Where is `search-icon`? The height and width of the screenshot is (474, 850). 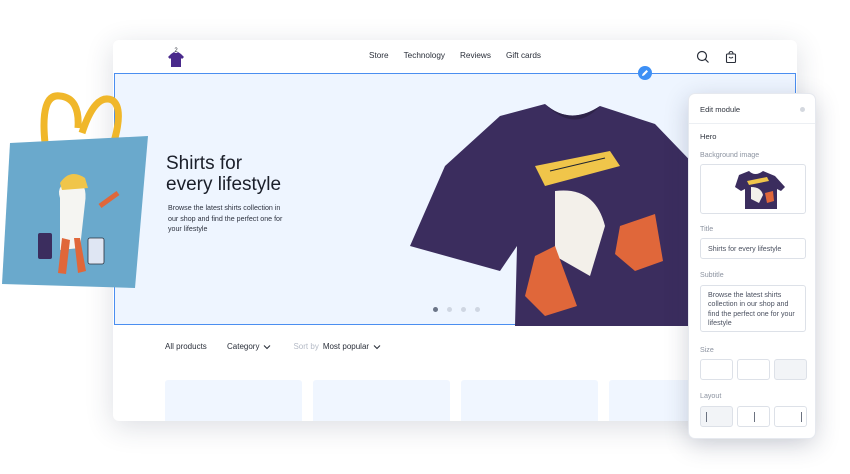 search-icon is located at coordinates (703, 57).